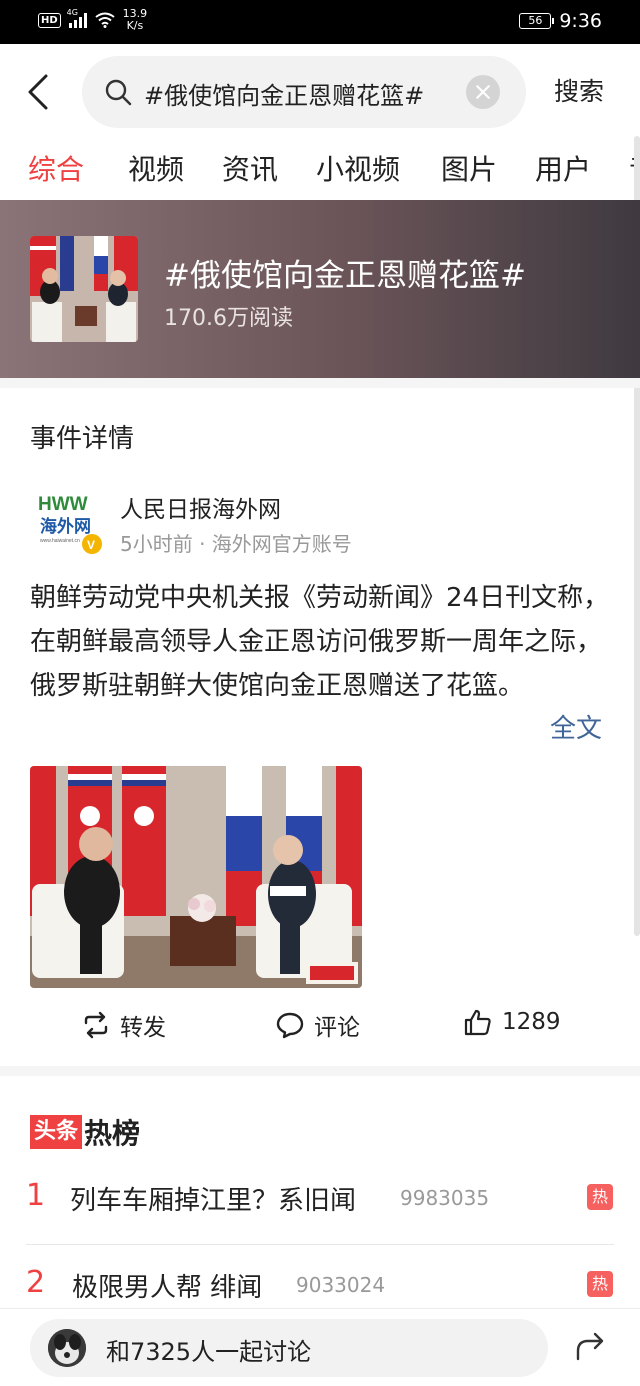 Image resolution: width=640 pixels, height=1386 pixels. What do you see at coordinates (118, 92) in the screenshot?
I see `search-icon` at bounding box center [118, 92].